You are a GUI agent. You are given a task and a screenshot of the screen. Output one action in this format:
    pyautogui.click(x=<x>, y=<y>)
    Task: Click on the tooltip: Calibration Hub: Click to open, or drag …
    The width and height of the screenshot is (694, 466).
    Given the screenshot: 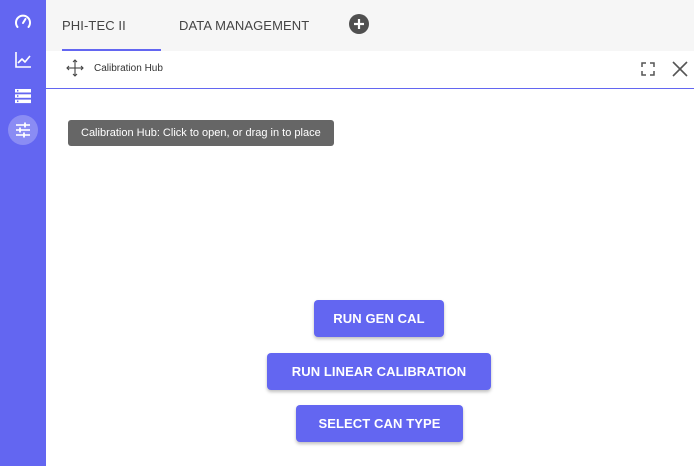 What is the action you would take?
    pyautogui.click(x=201, y=133)
    